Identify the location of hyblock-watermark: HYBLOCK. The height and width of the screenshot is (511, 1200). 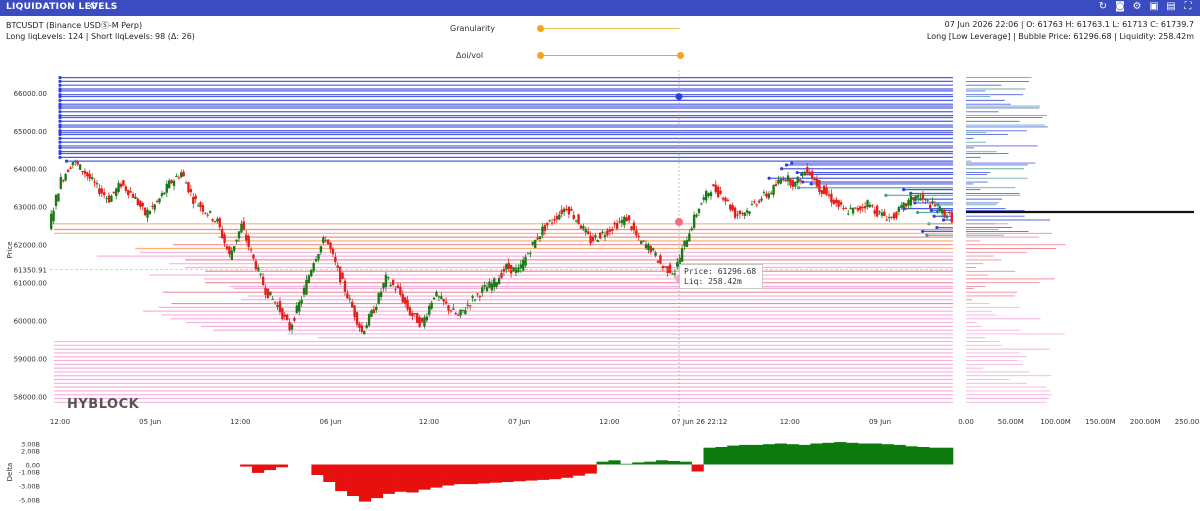
(103, 404).